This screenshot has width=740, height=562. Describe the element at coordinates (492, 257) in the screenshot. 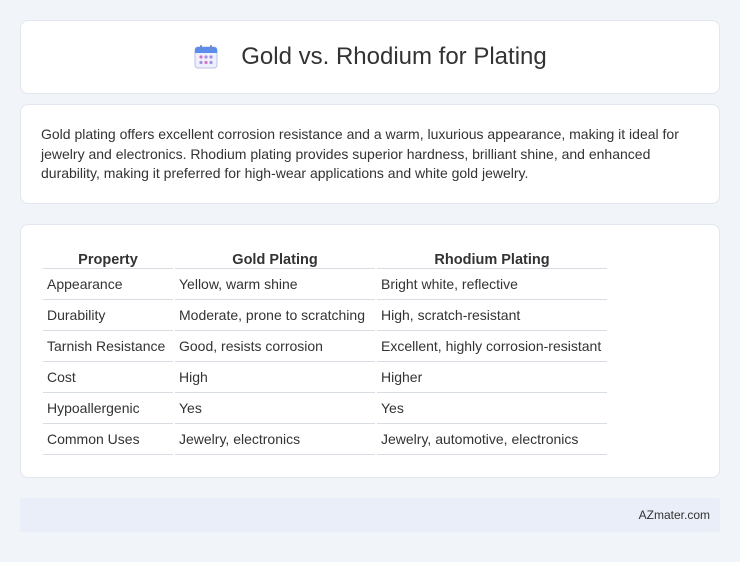

I see `column-header-rhodium: Rhodium Plating` at that location.